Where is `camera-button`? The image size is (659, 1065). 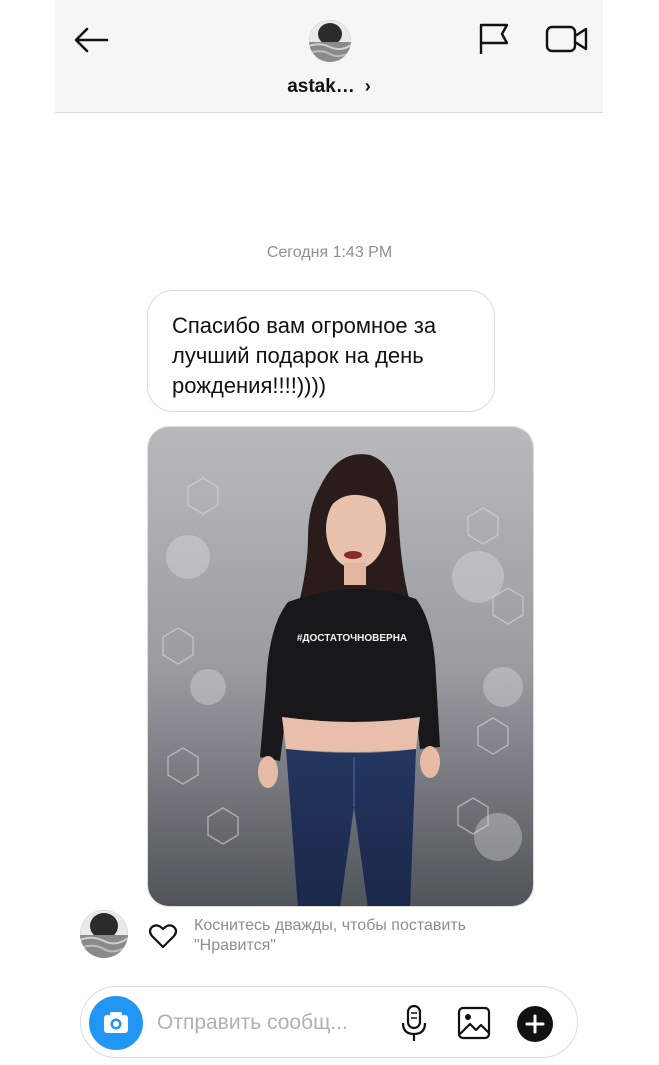 camera-button is located at coordinates (116, 1023).